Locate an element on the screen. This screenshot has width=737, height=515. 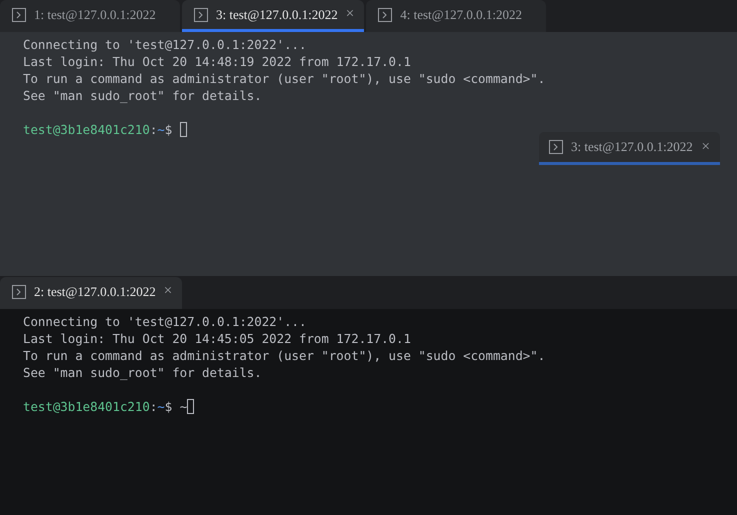
dragged-tab: 3: test@127.0.0.1:2022 × is located at coordinates (629, 148).